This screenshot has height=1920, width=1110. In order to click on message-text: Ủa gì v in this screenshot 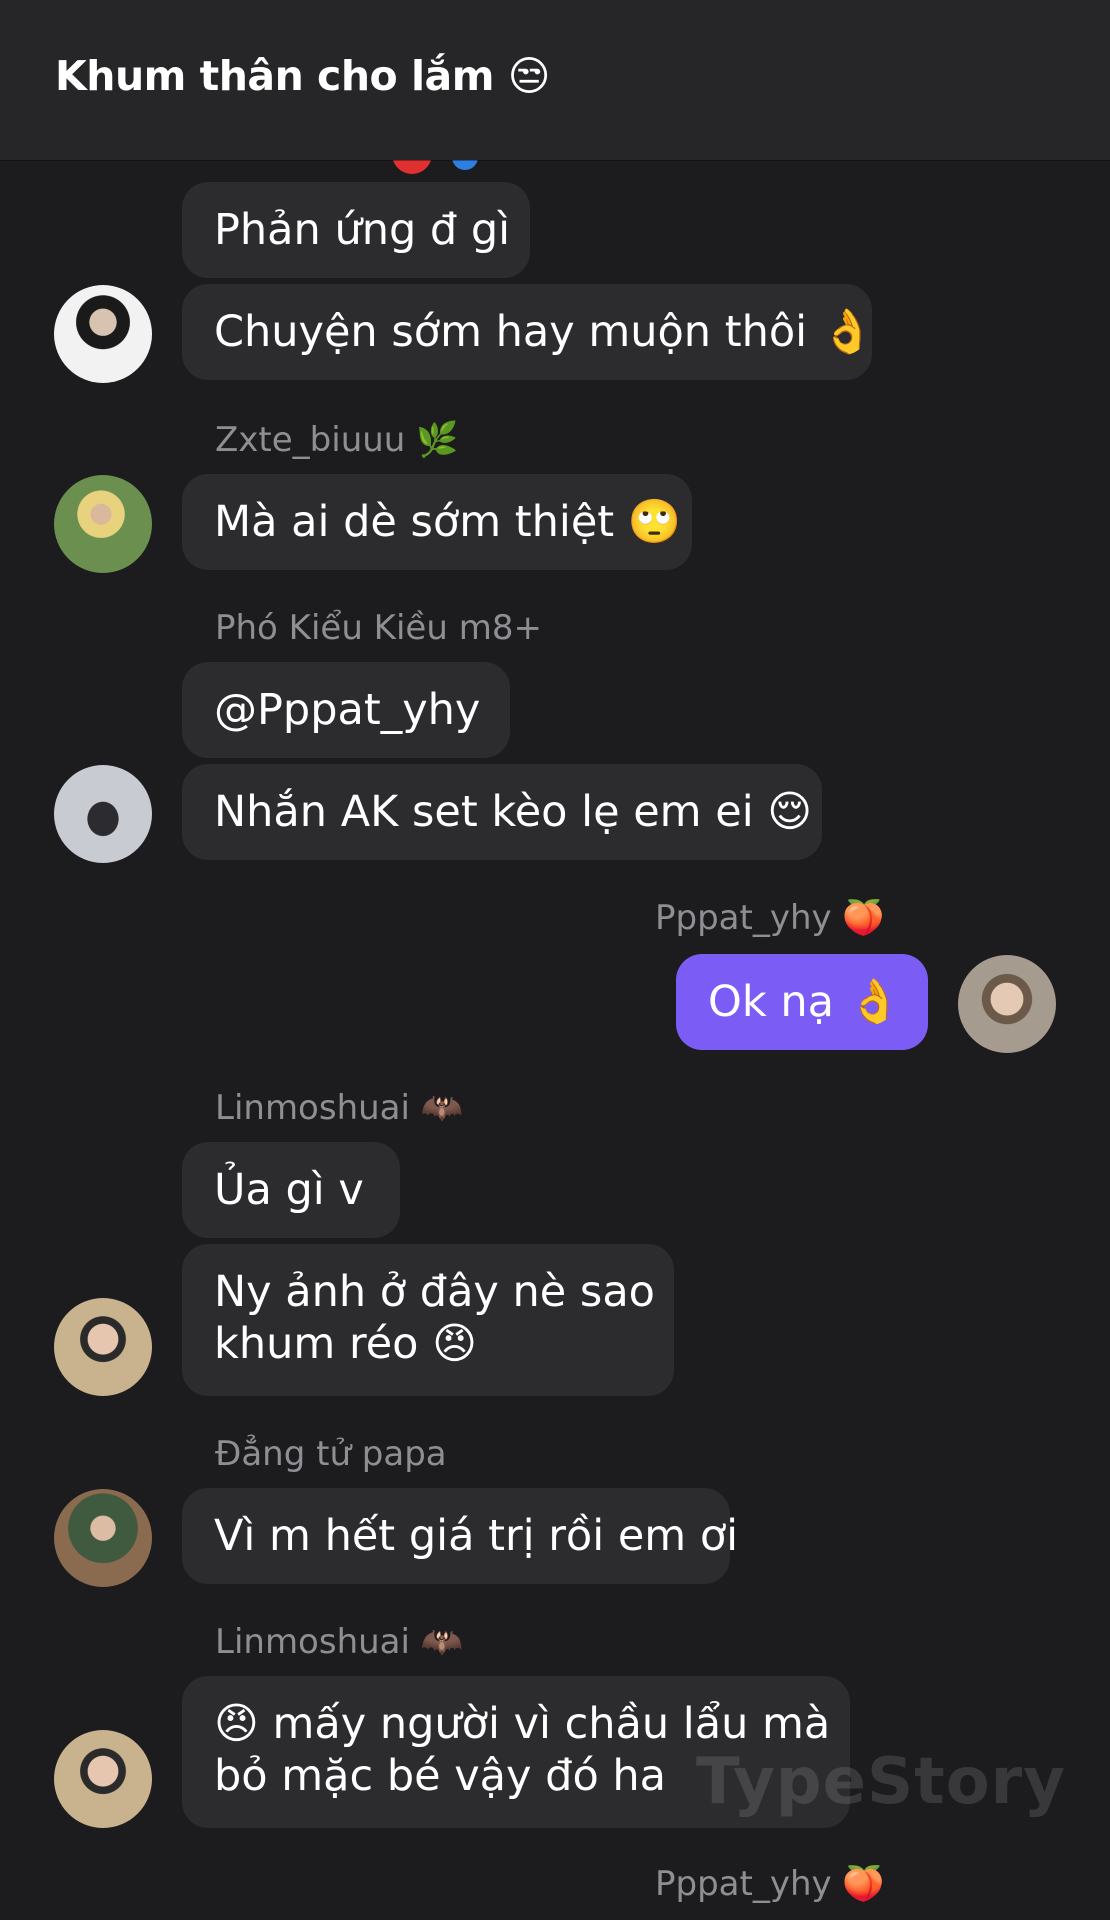, I will do `click(289, 1190)`.